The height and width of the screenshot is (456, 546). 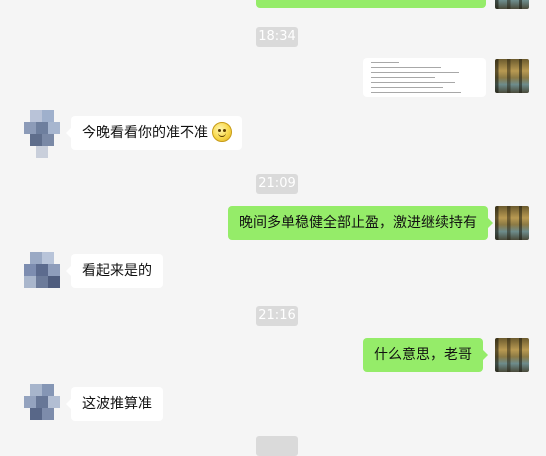 What do you see at coordinates (145, 133) in the screenshot?
I see `message-text: 今晚看看你的准不准` at bounding box center [145, 133].